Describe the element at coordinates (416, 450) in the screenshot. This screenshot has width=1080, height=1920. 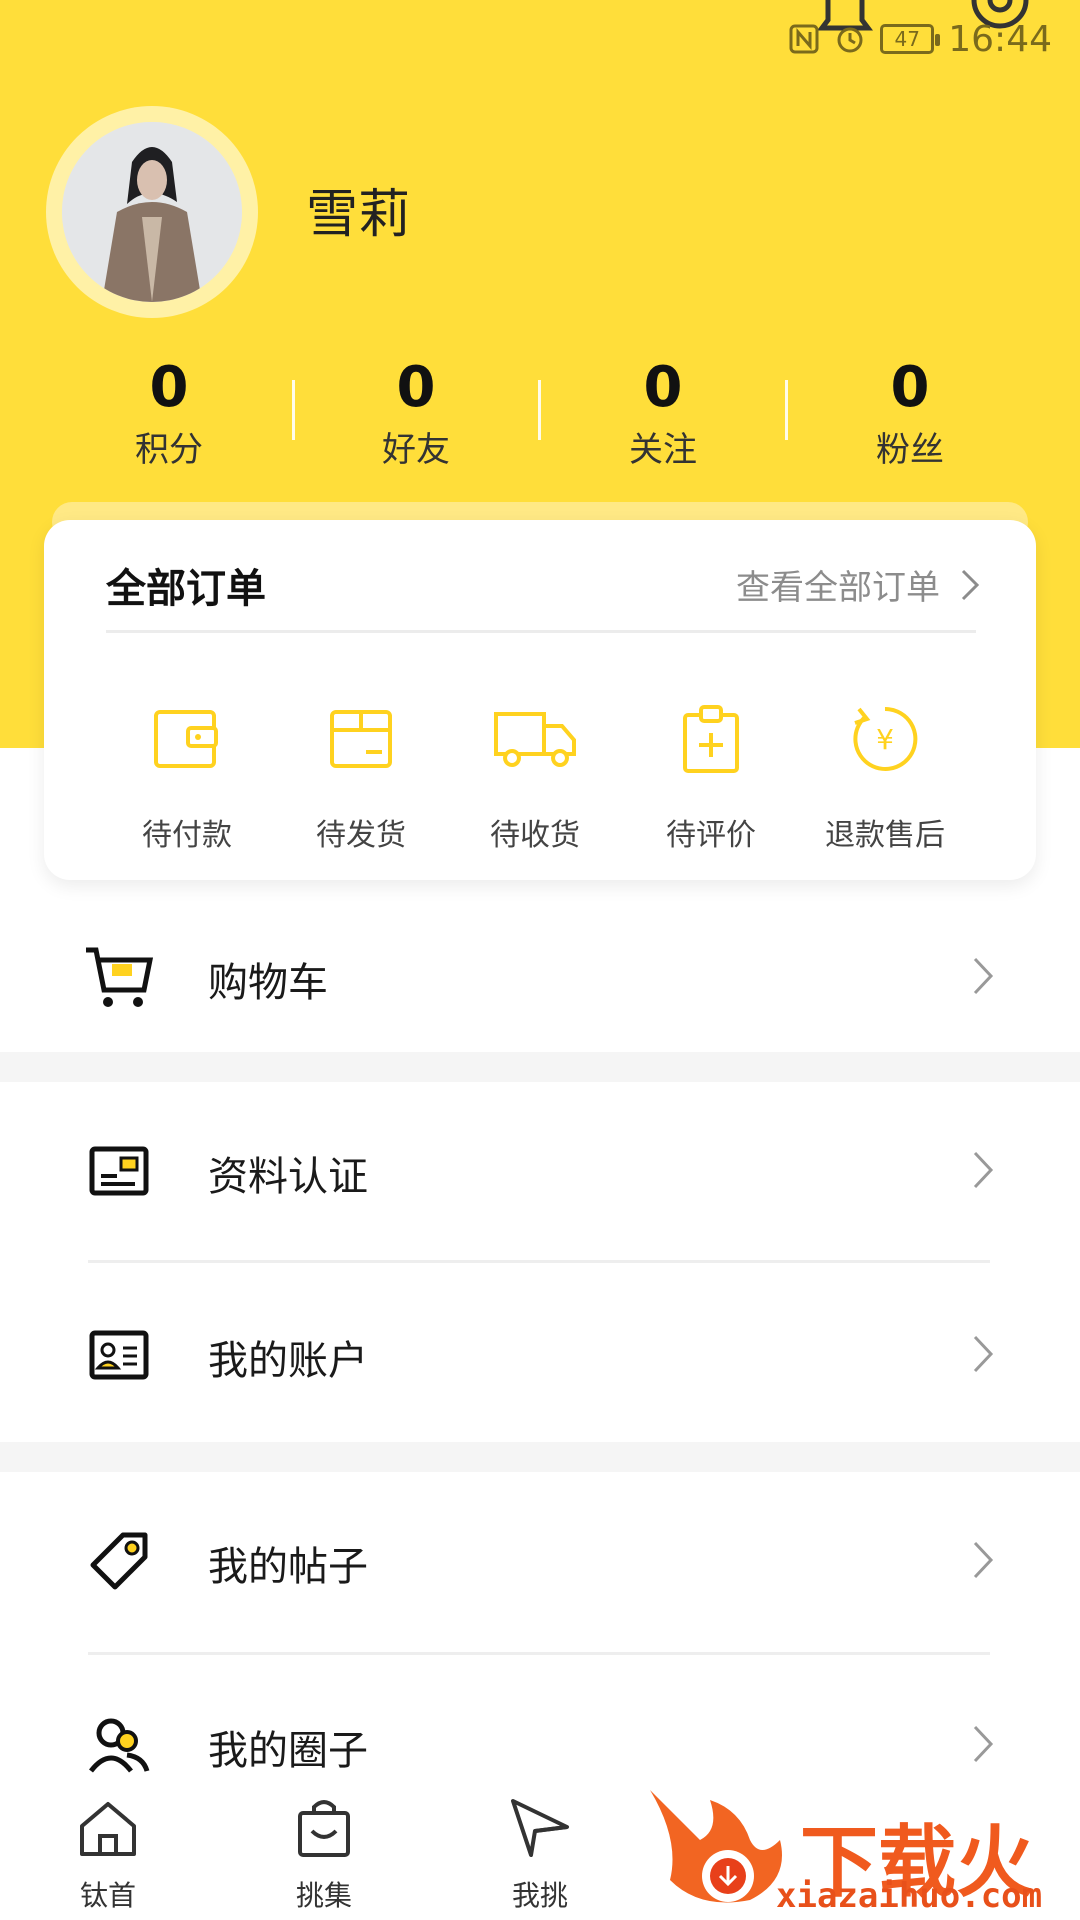
I see `stat-label: 好友` at that location.